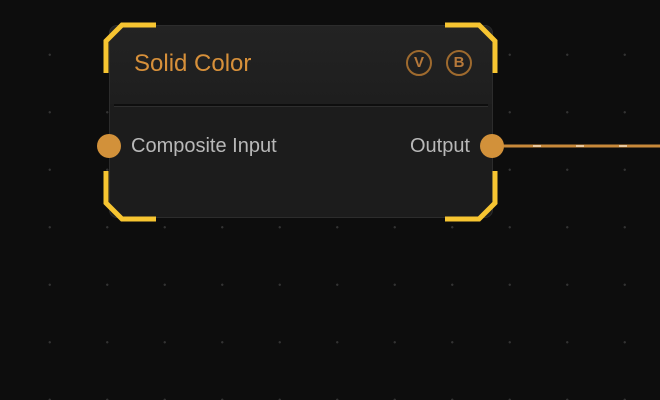 This screenshot has height=400, width=660. Describe the element at coordinates (109, 146) in the screenshot. I see `composite-input-port` at that location.